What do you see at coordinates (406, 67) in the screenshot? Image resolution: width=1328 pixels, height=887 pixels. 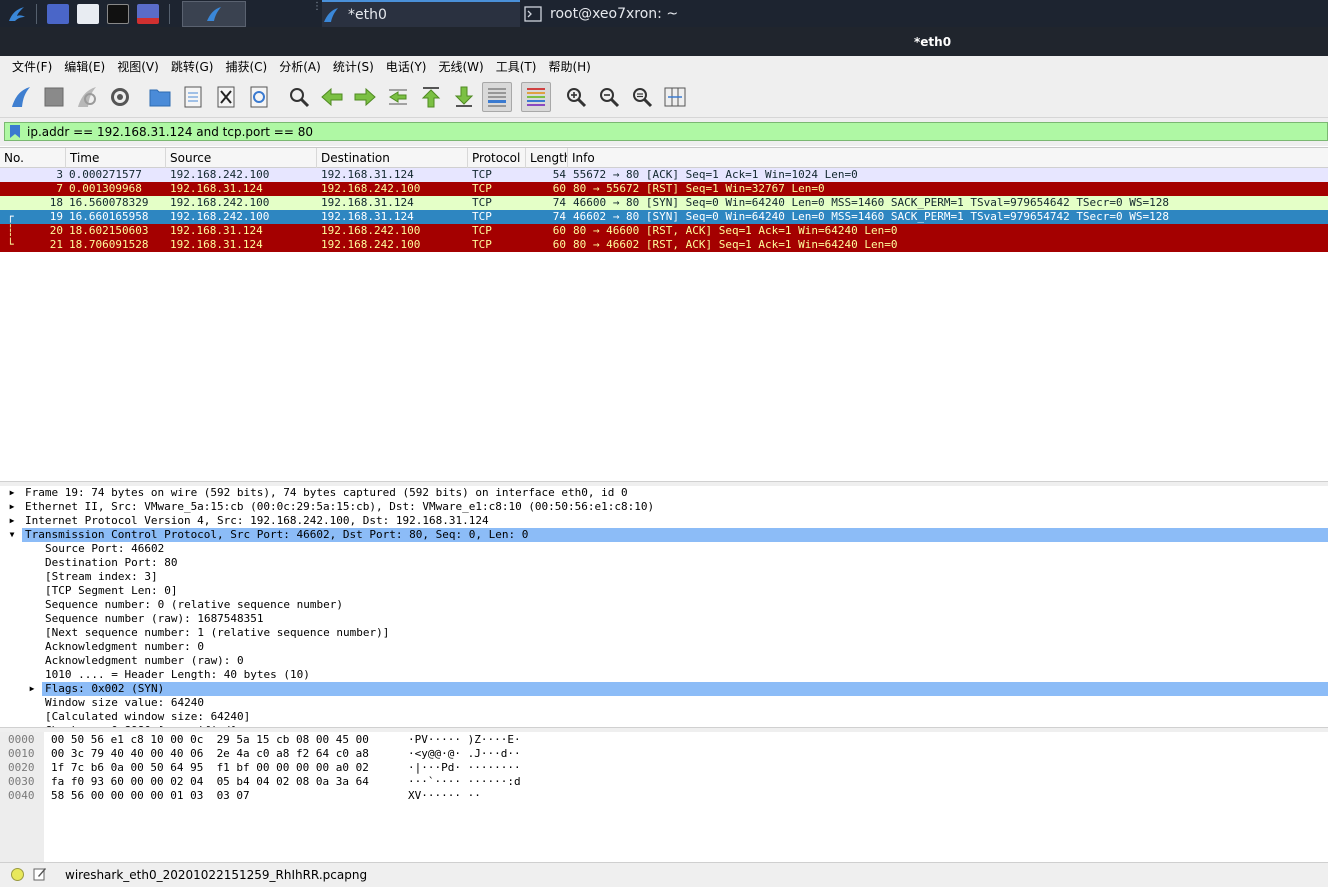 I see `menu-telephony: 电话(Y)` at bounding box center [406, 67].